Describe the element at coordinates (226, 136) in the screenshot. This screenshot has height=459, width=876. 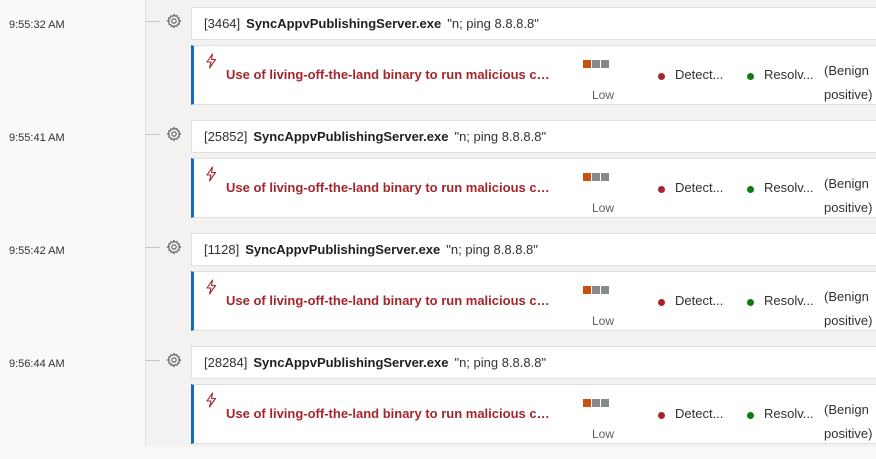
I see `process-id: [25852]` at that location.